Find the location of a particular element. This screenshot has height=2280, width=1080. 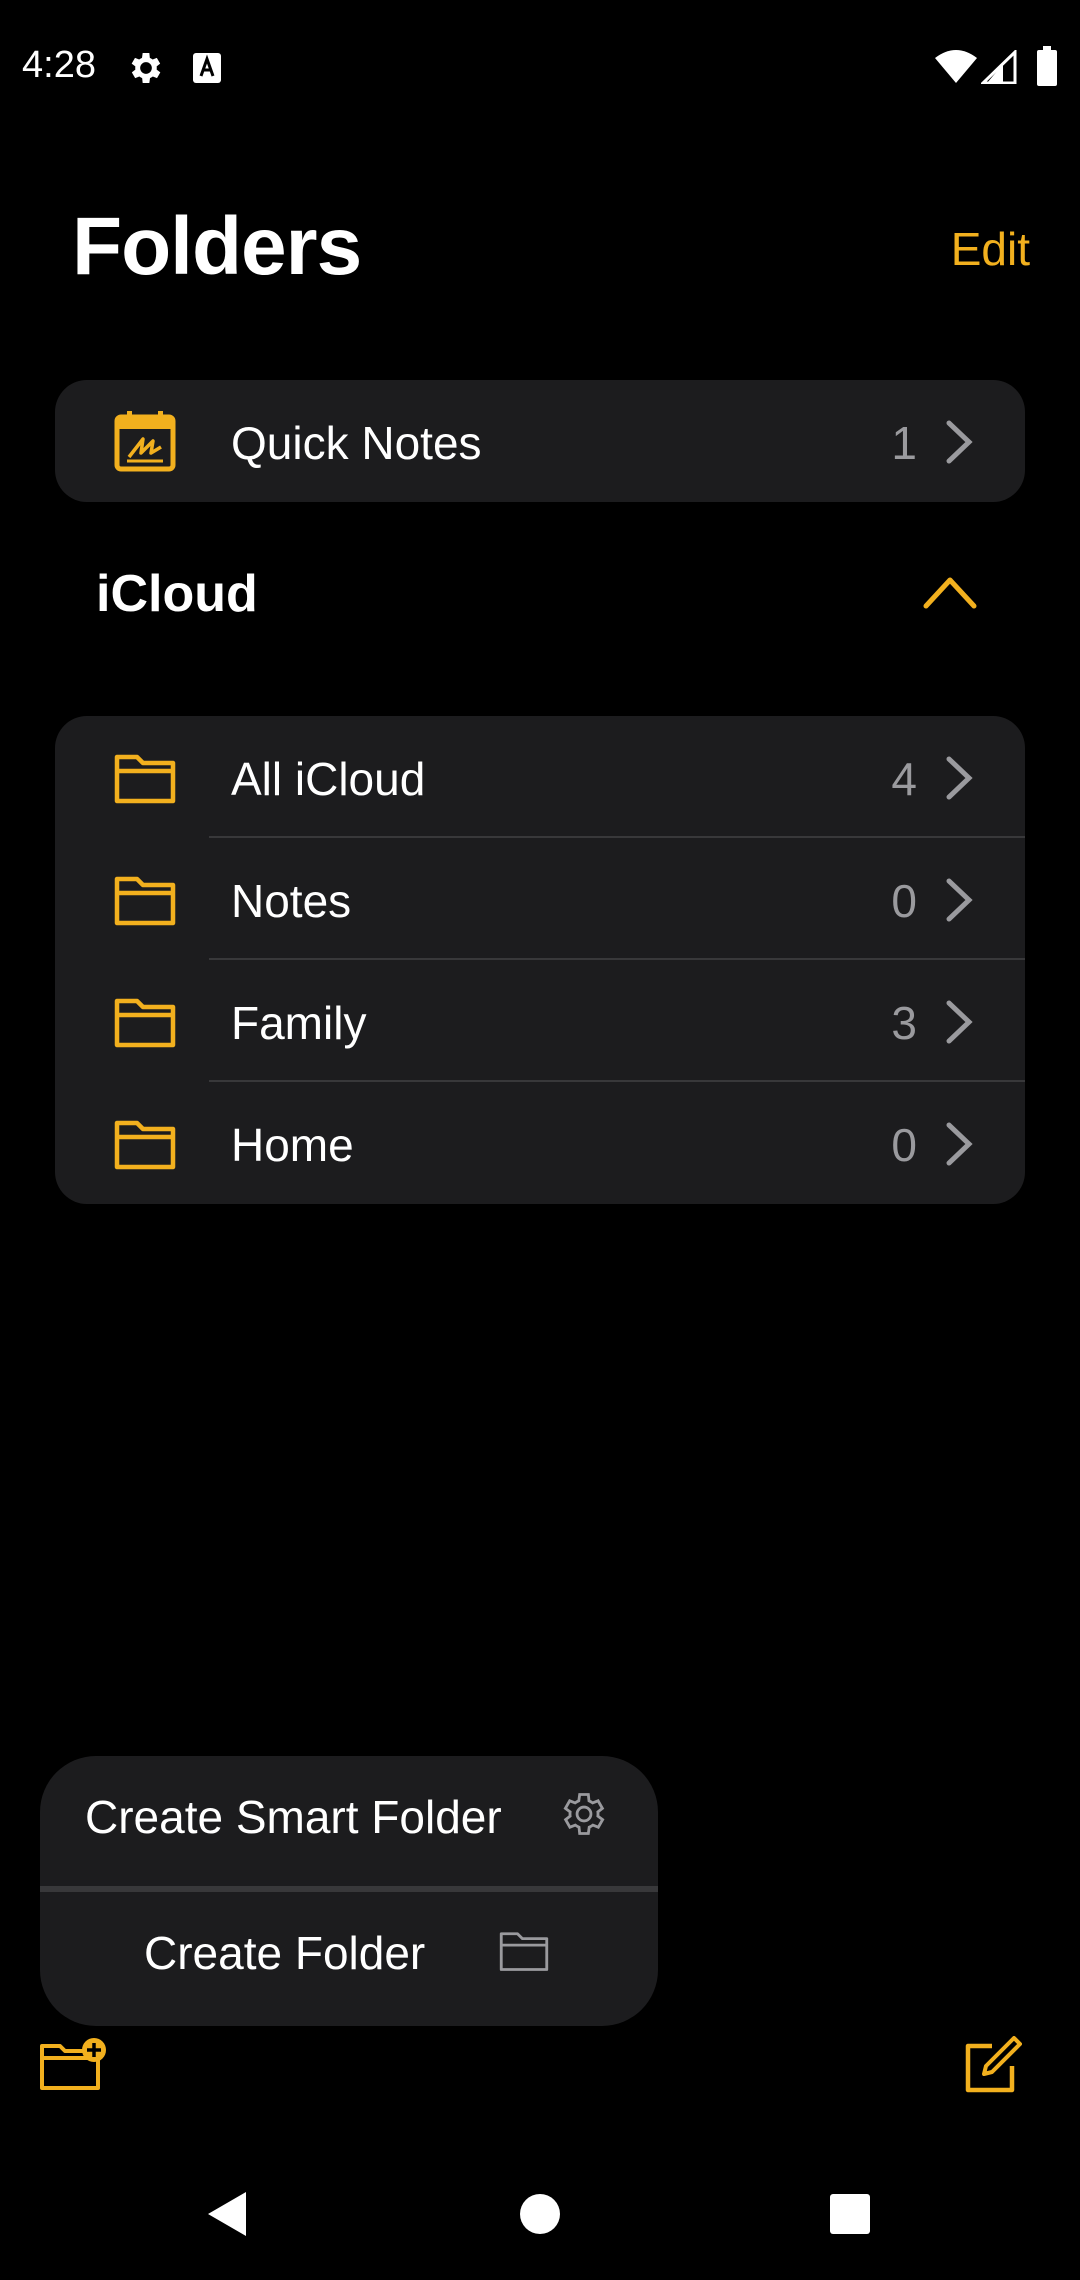

quick-notes-count: 1 is located at coordinates (904, 443).